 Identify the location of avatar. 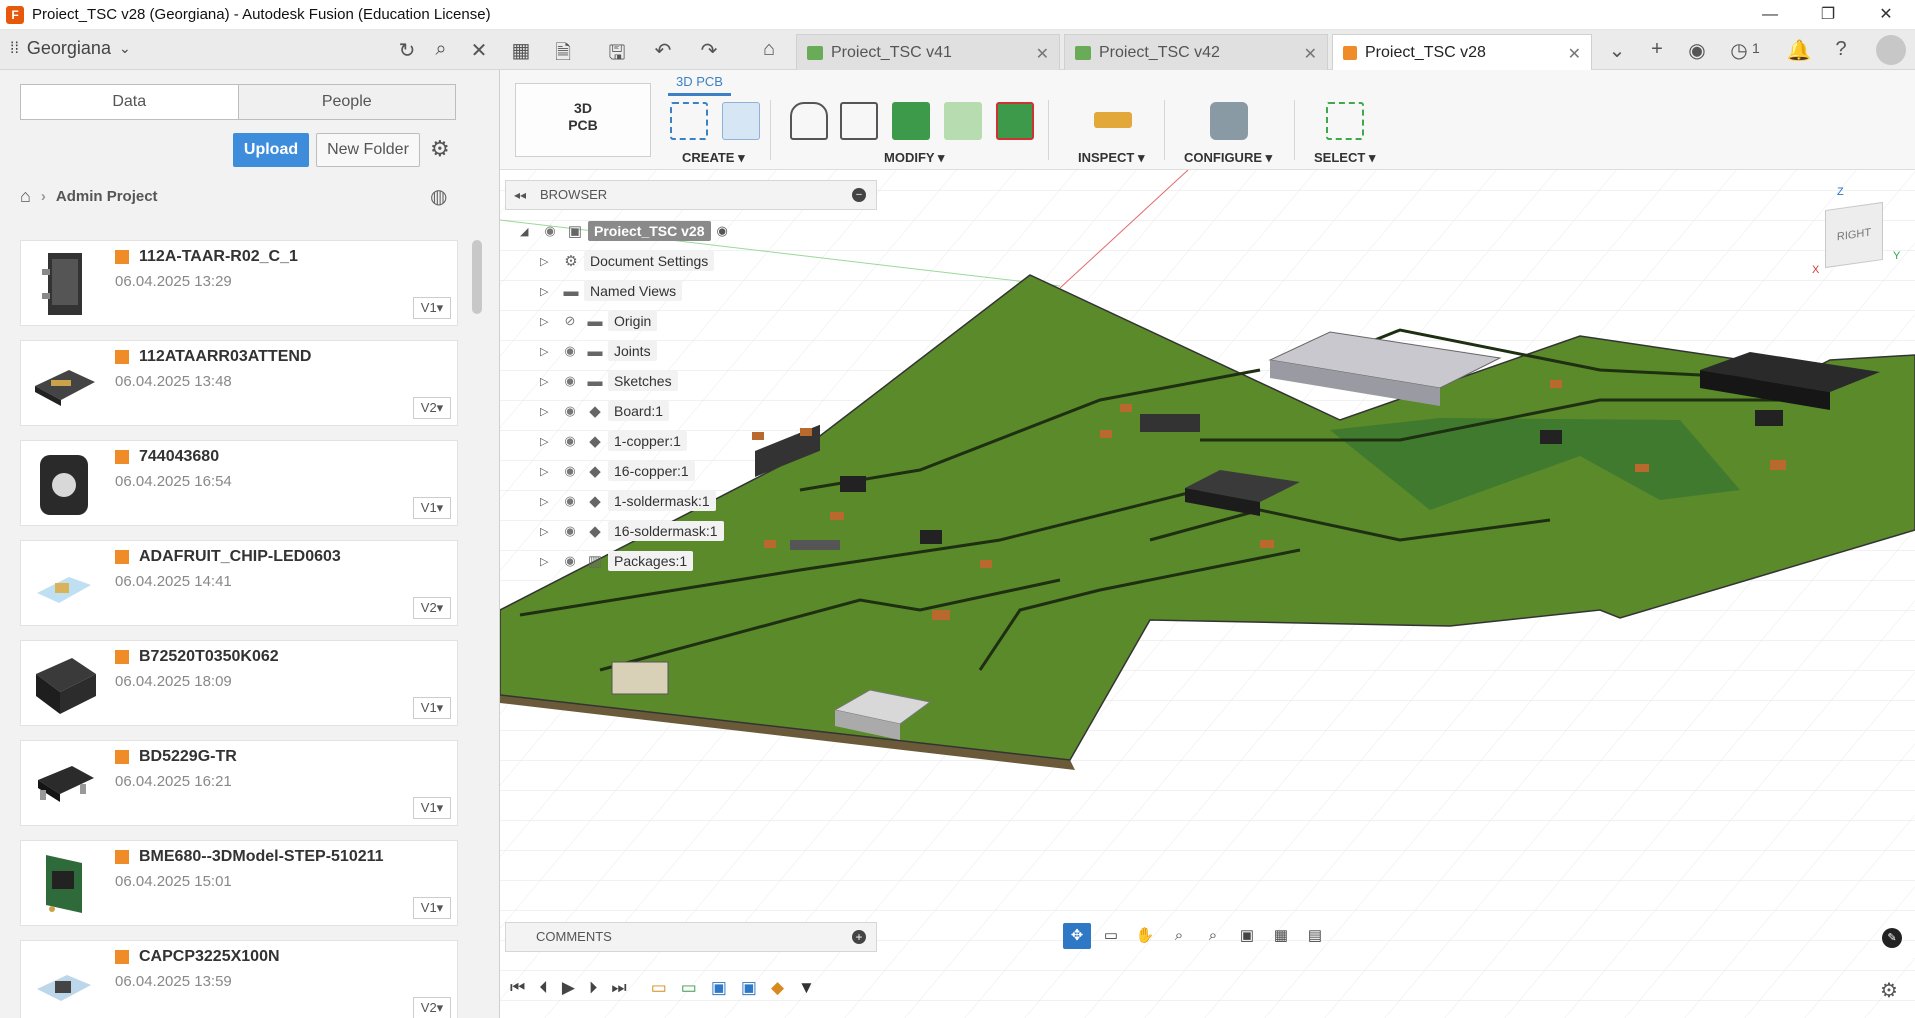
(1891, 50).